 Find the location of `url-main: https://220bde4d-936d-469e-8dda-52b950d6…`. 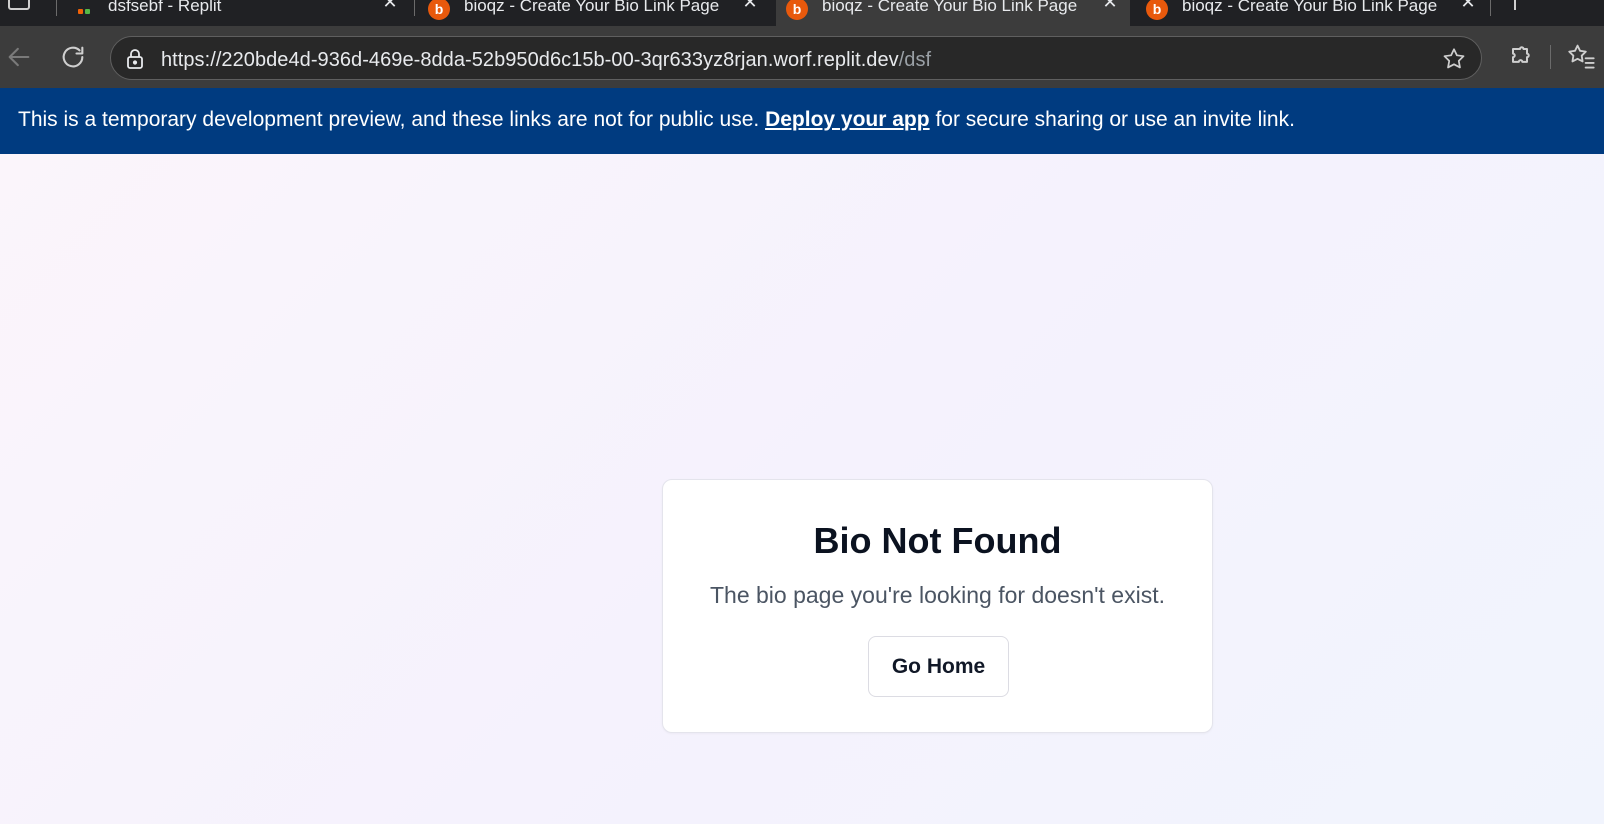

url-main: https://220bde4d-936d-469e-8dda-52b950d6… is located at coordinates (530, 60).